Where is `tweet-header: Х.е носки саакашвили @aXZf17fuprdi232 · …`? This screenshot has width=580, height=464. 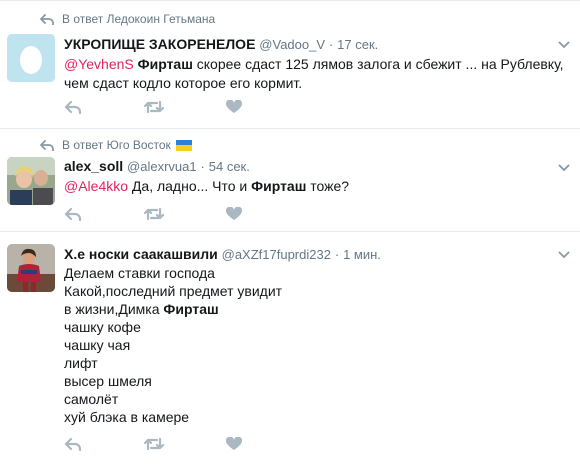 tweet-header: Х.е носки саакашвили @aXZf17fuprdi232 · … is located at coordinates (222, 254).